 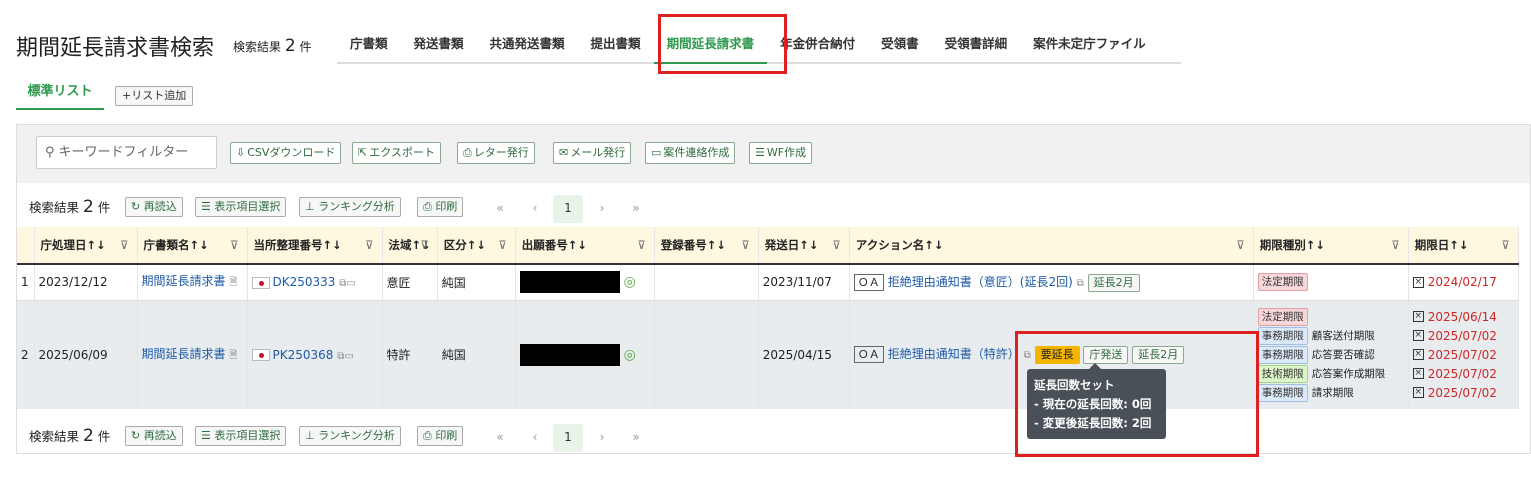 I want to click on tab-office-documents: 庁書類, so click(x=369, y=43).